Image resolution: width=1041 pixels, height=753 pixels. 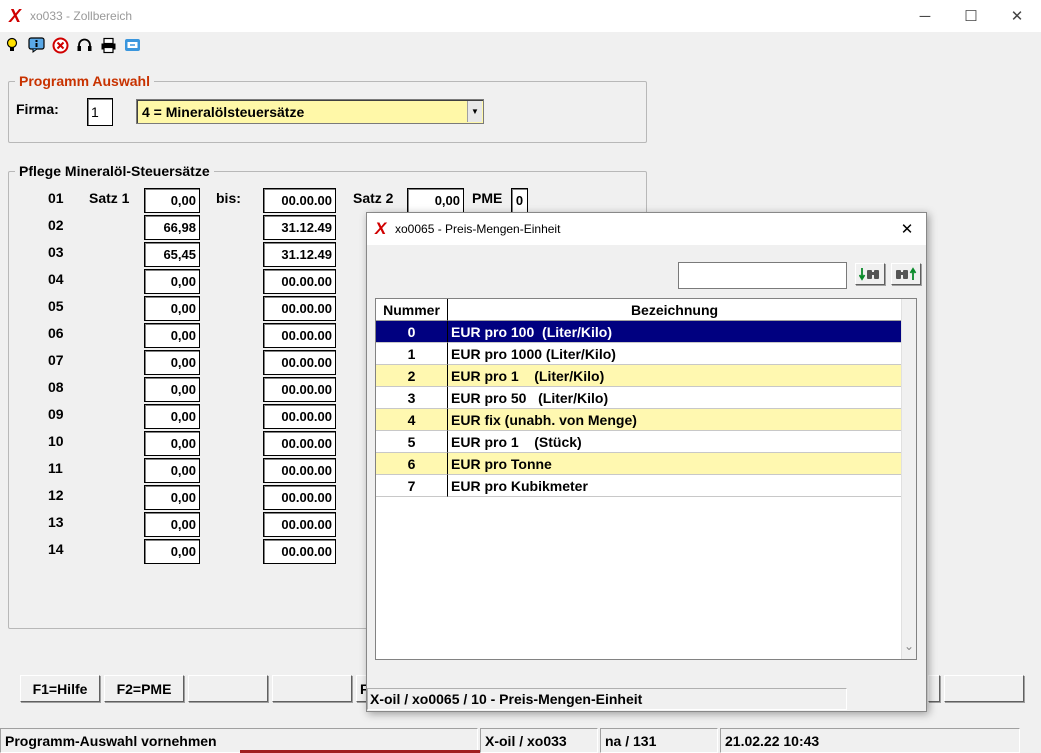 What do you see at coordinates (56, 549) in the screenshot?
I see `row-number: 14` at bounding box center [56, 549].